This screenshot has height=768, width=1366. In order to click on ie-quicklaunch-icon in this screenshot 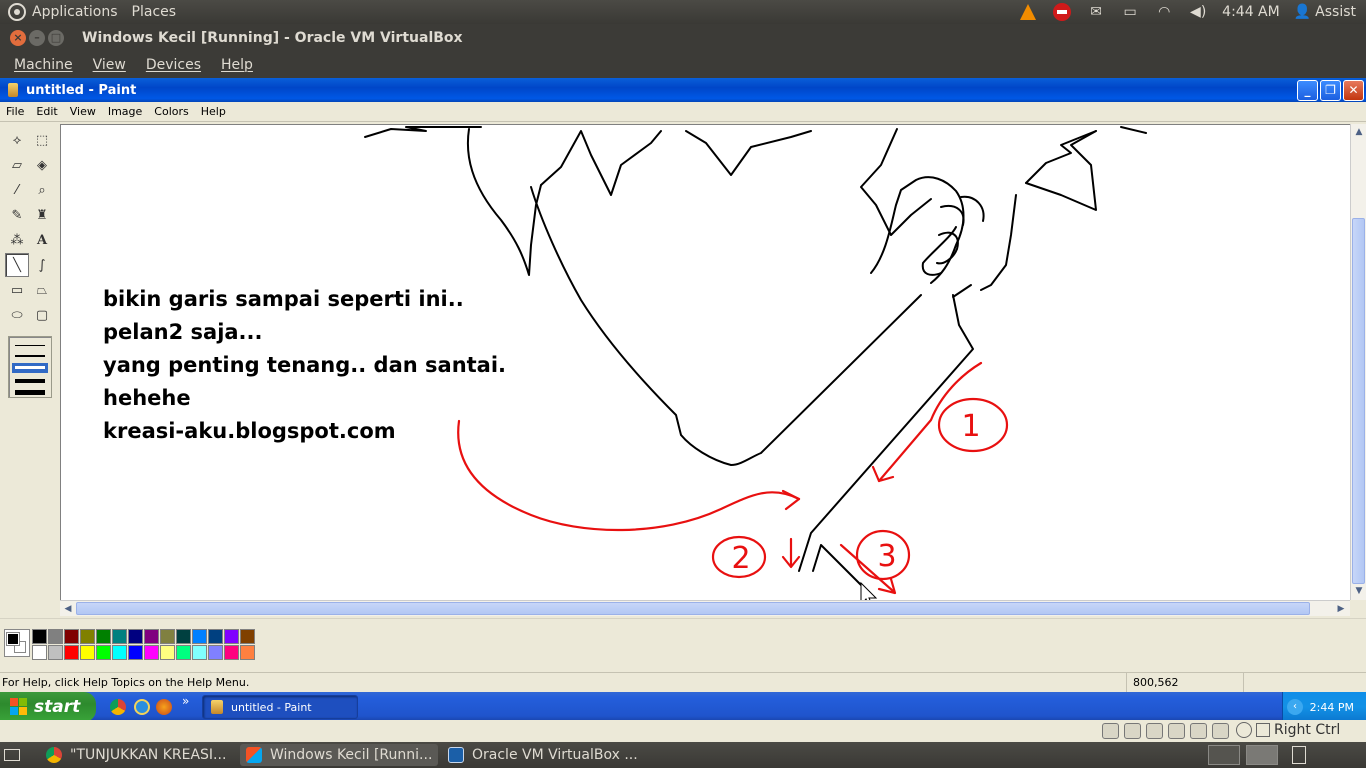, I will do `click(142, 707)`.